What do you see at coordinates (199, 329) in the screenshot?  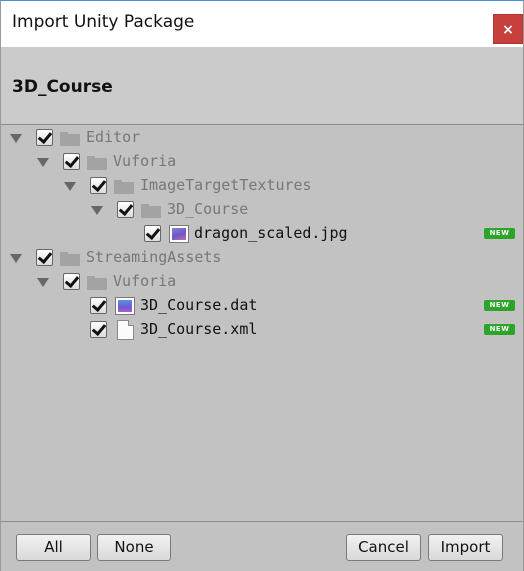 I see `tree-item-label: 3D_Course.xml` at bounding box center [199, 329].